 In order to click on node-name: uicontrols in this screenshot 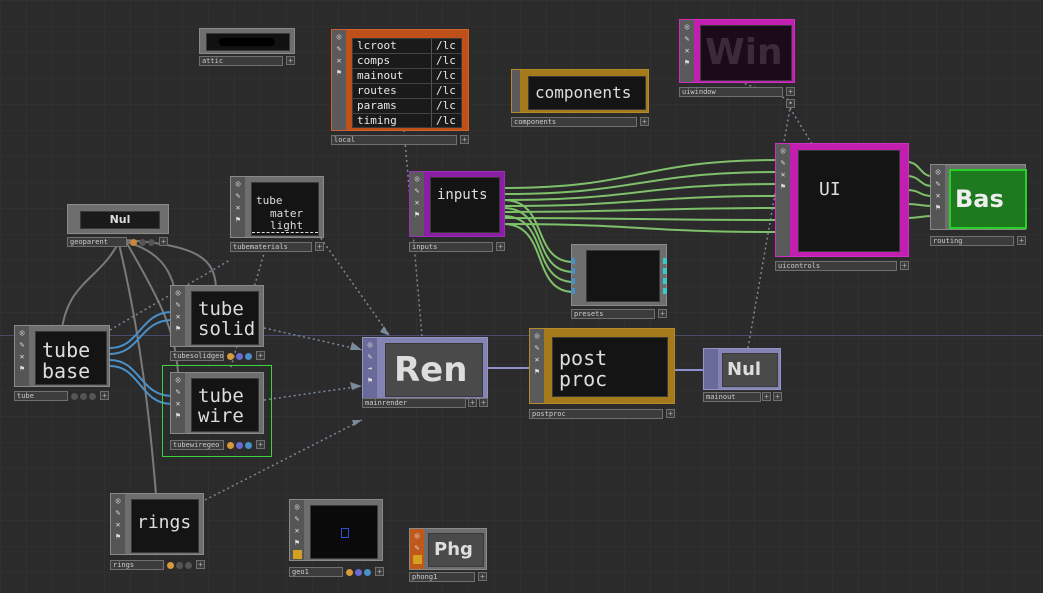, I will do `click(836, 266)`.